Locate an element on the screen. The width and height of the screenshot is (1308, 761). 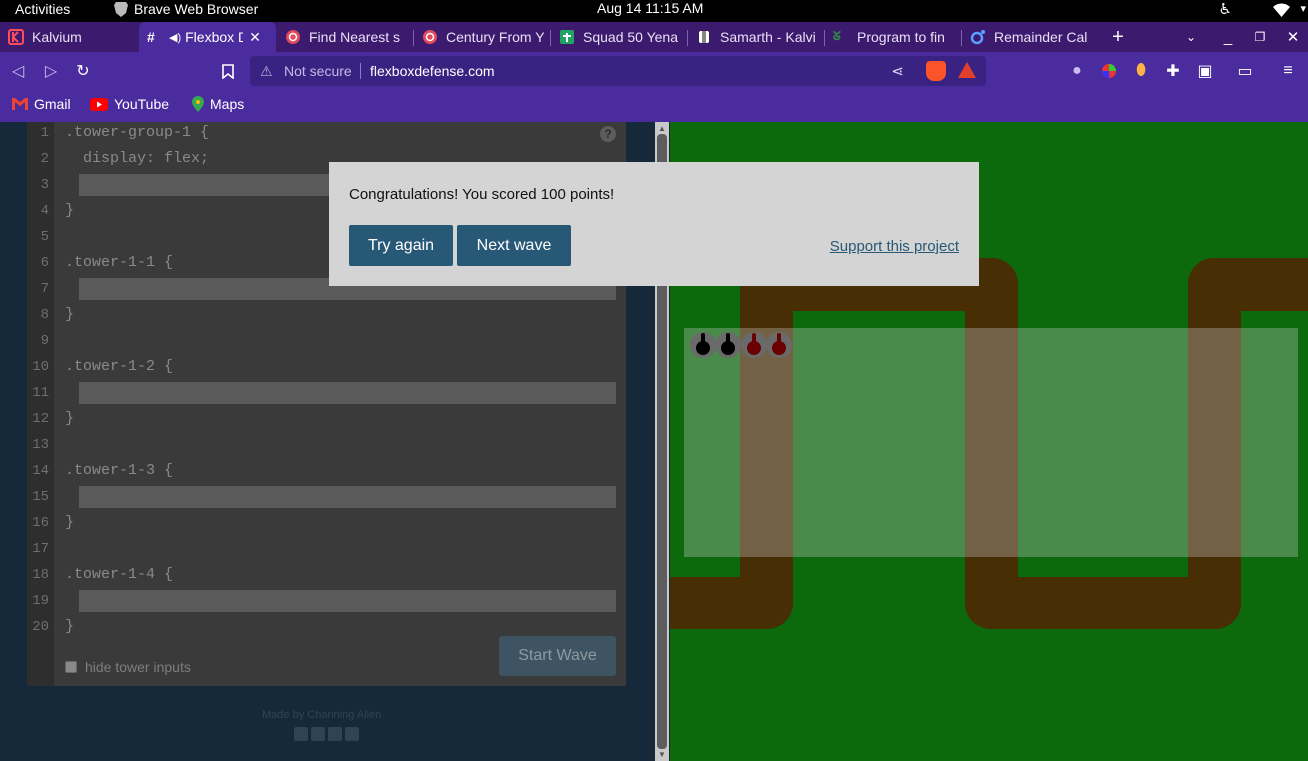
share-icon: ⋖ is located at coordinates (897, 71).